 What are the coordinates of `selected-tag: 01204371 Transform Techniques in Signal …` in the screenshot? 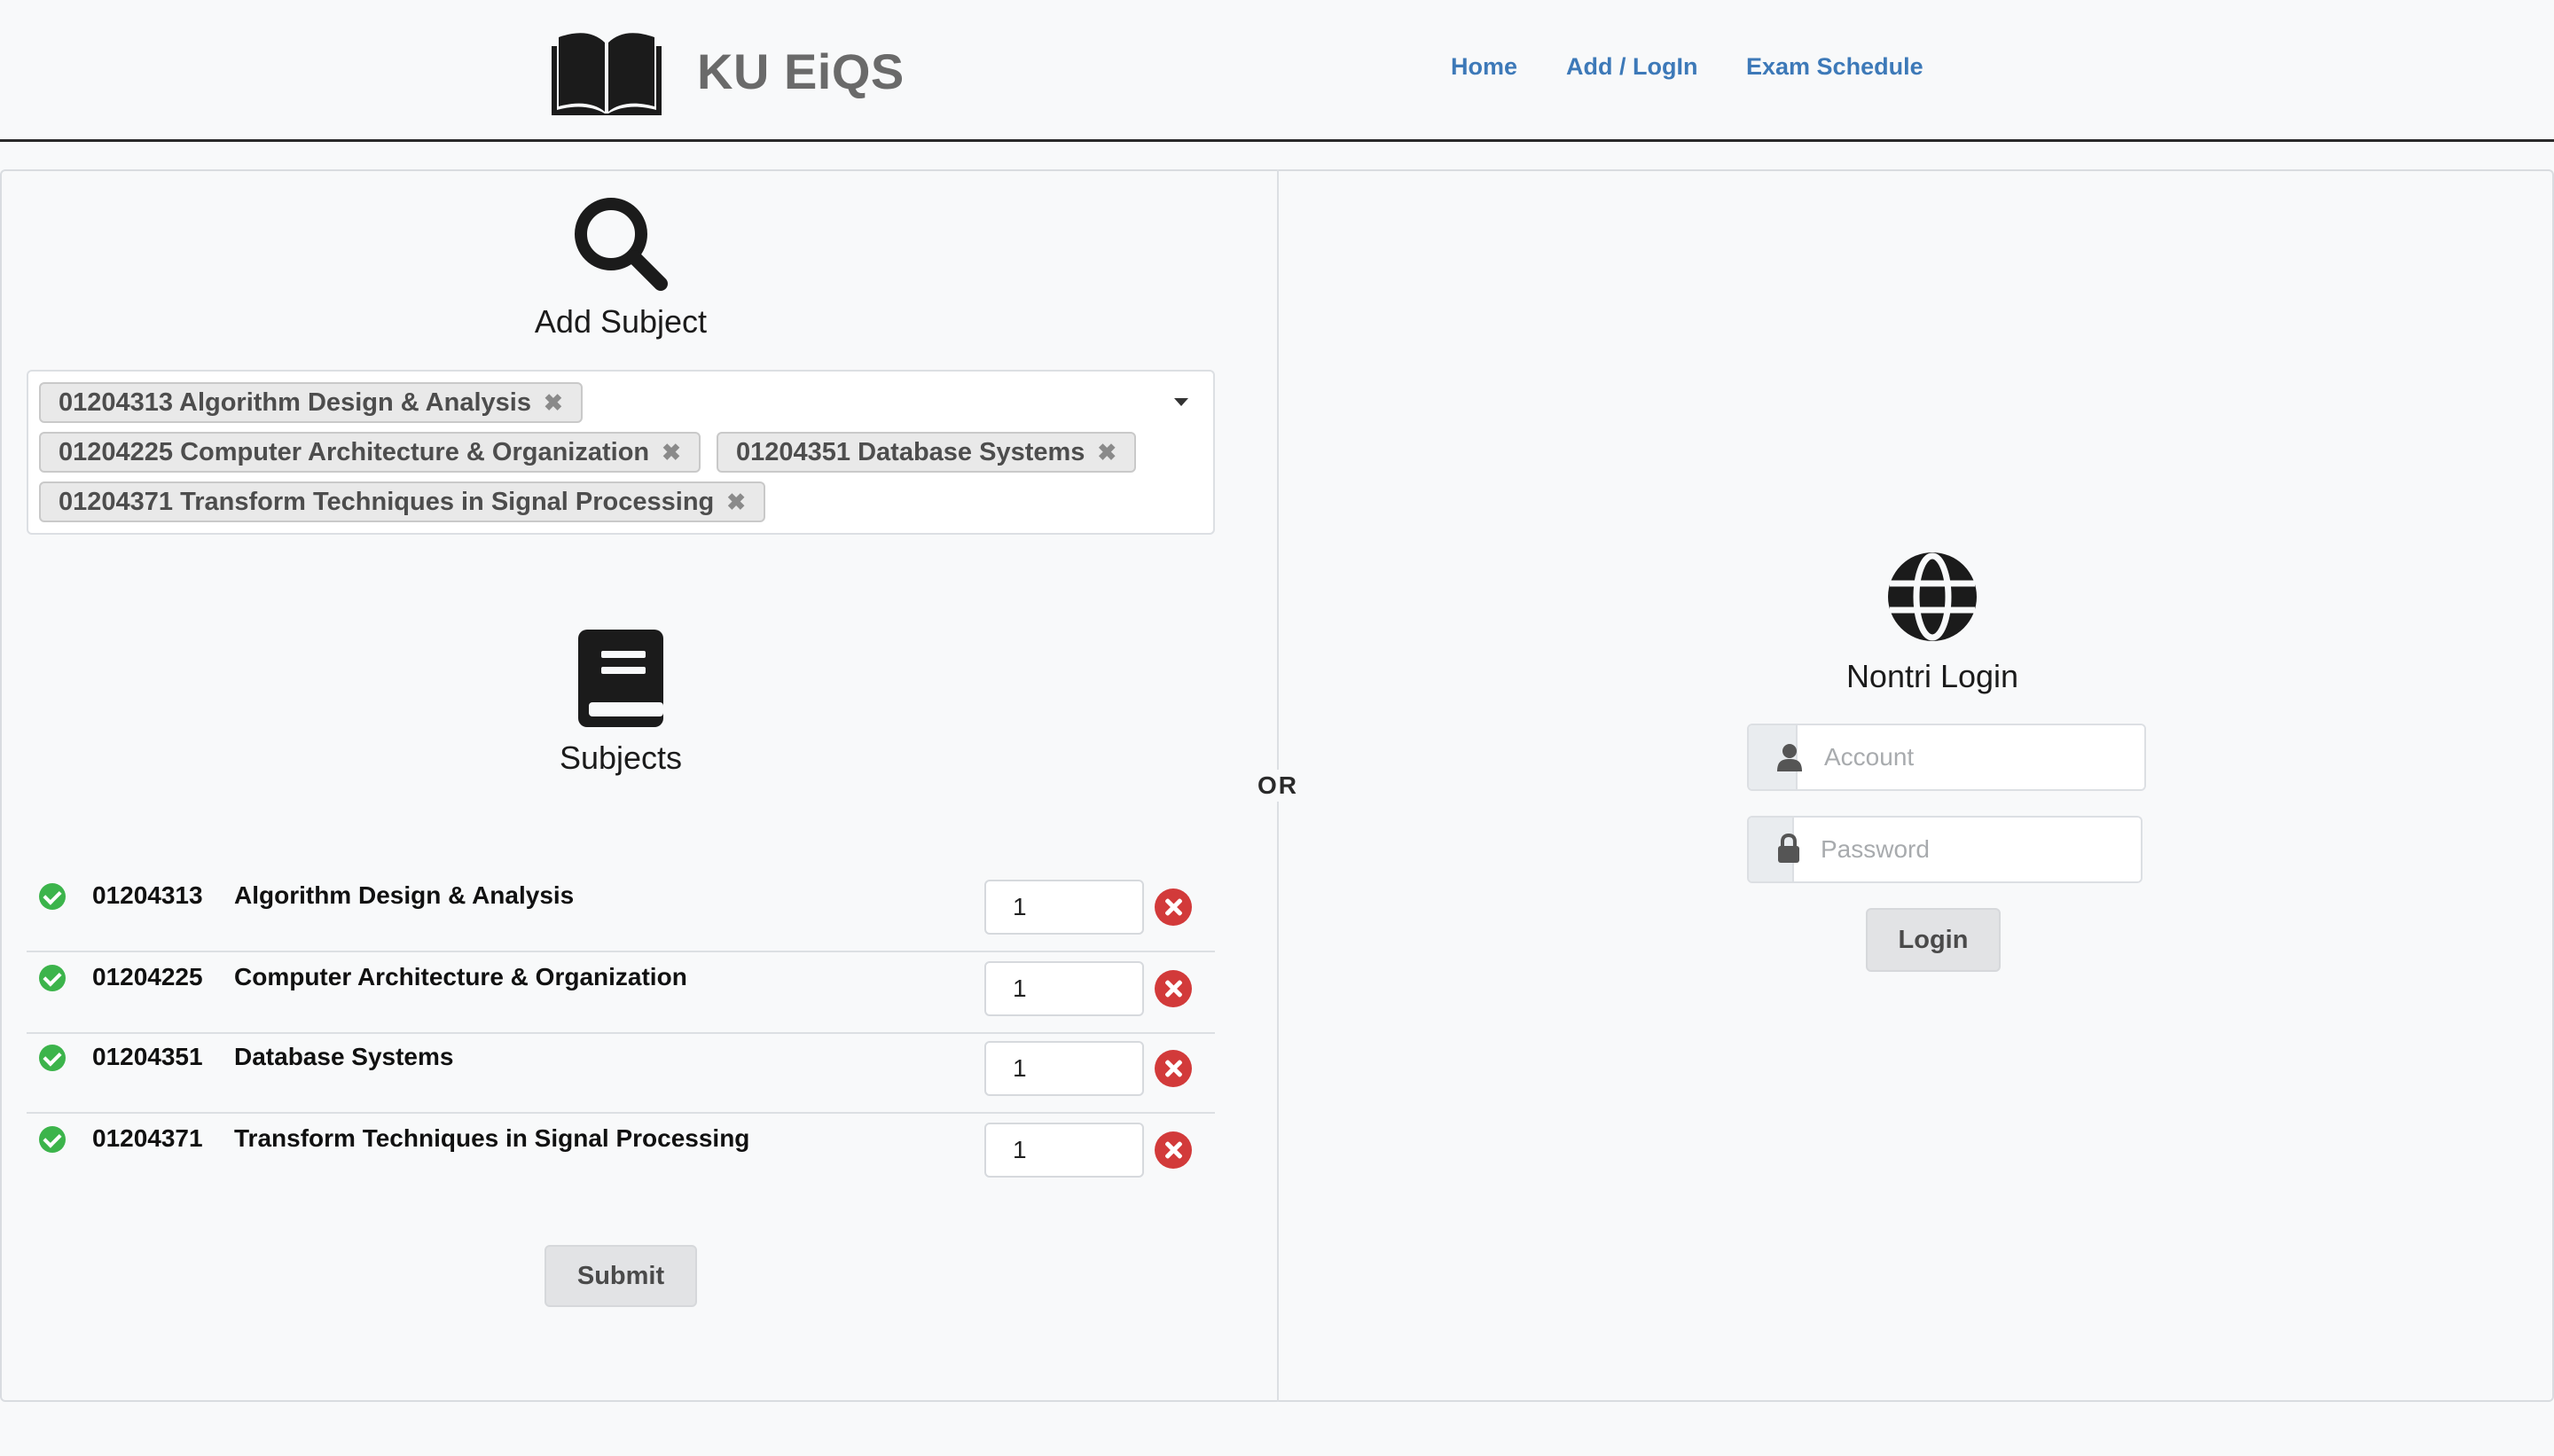 It's located at (402, 501).